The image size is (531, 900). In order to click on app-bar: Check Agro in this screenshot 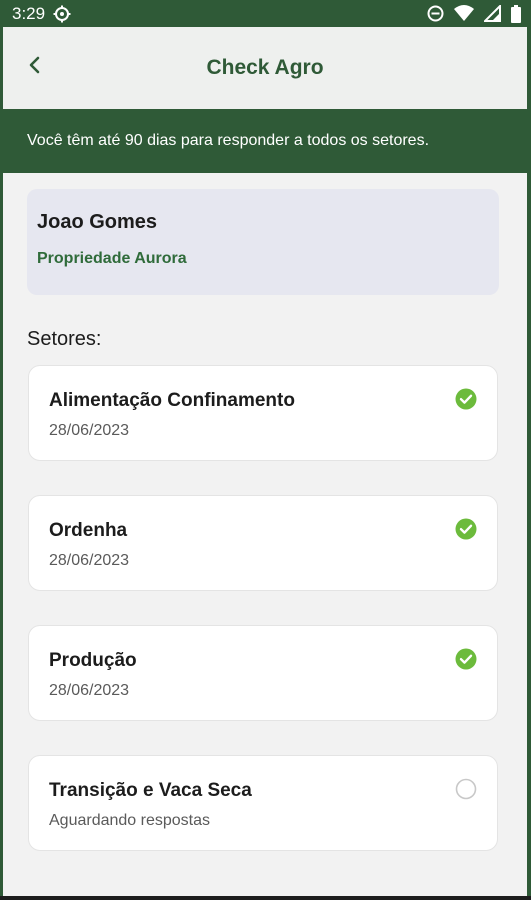, I will do `click(265, 68)`.